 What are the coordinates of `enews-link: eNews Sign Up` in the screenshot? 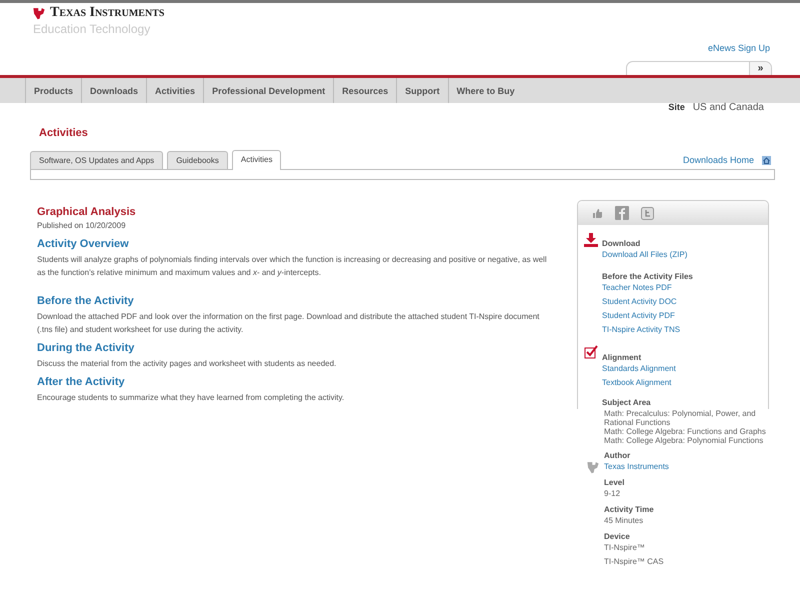 It's located at (739, 48).